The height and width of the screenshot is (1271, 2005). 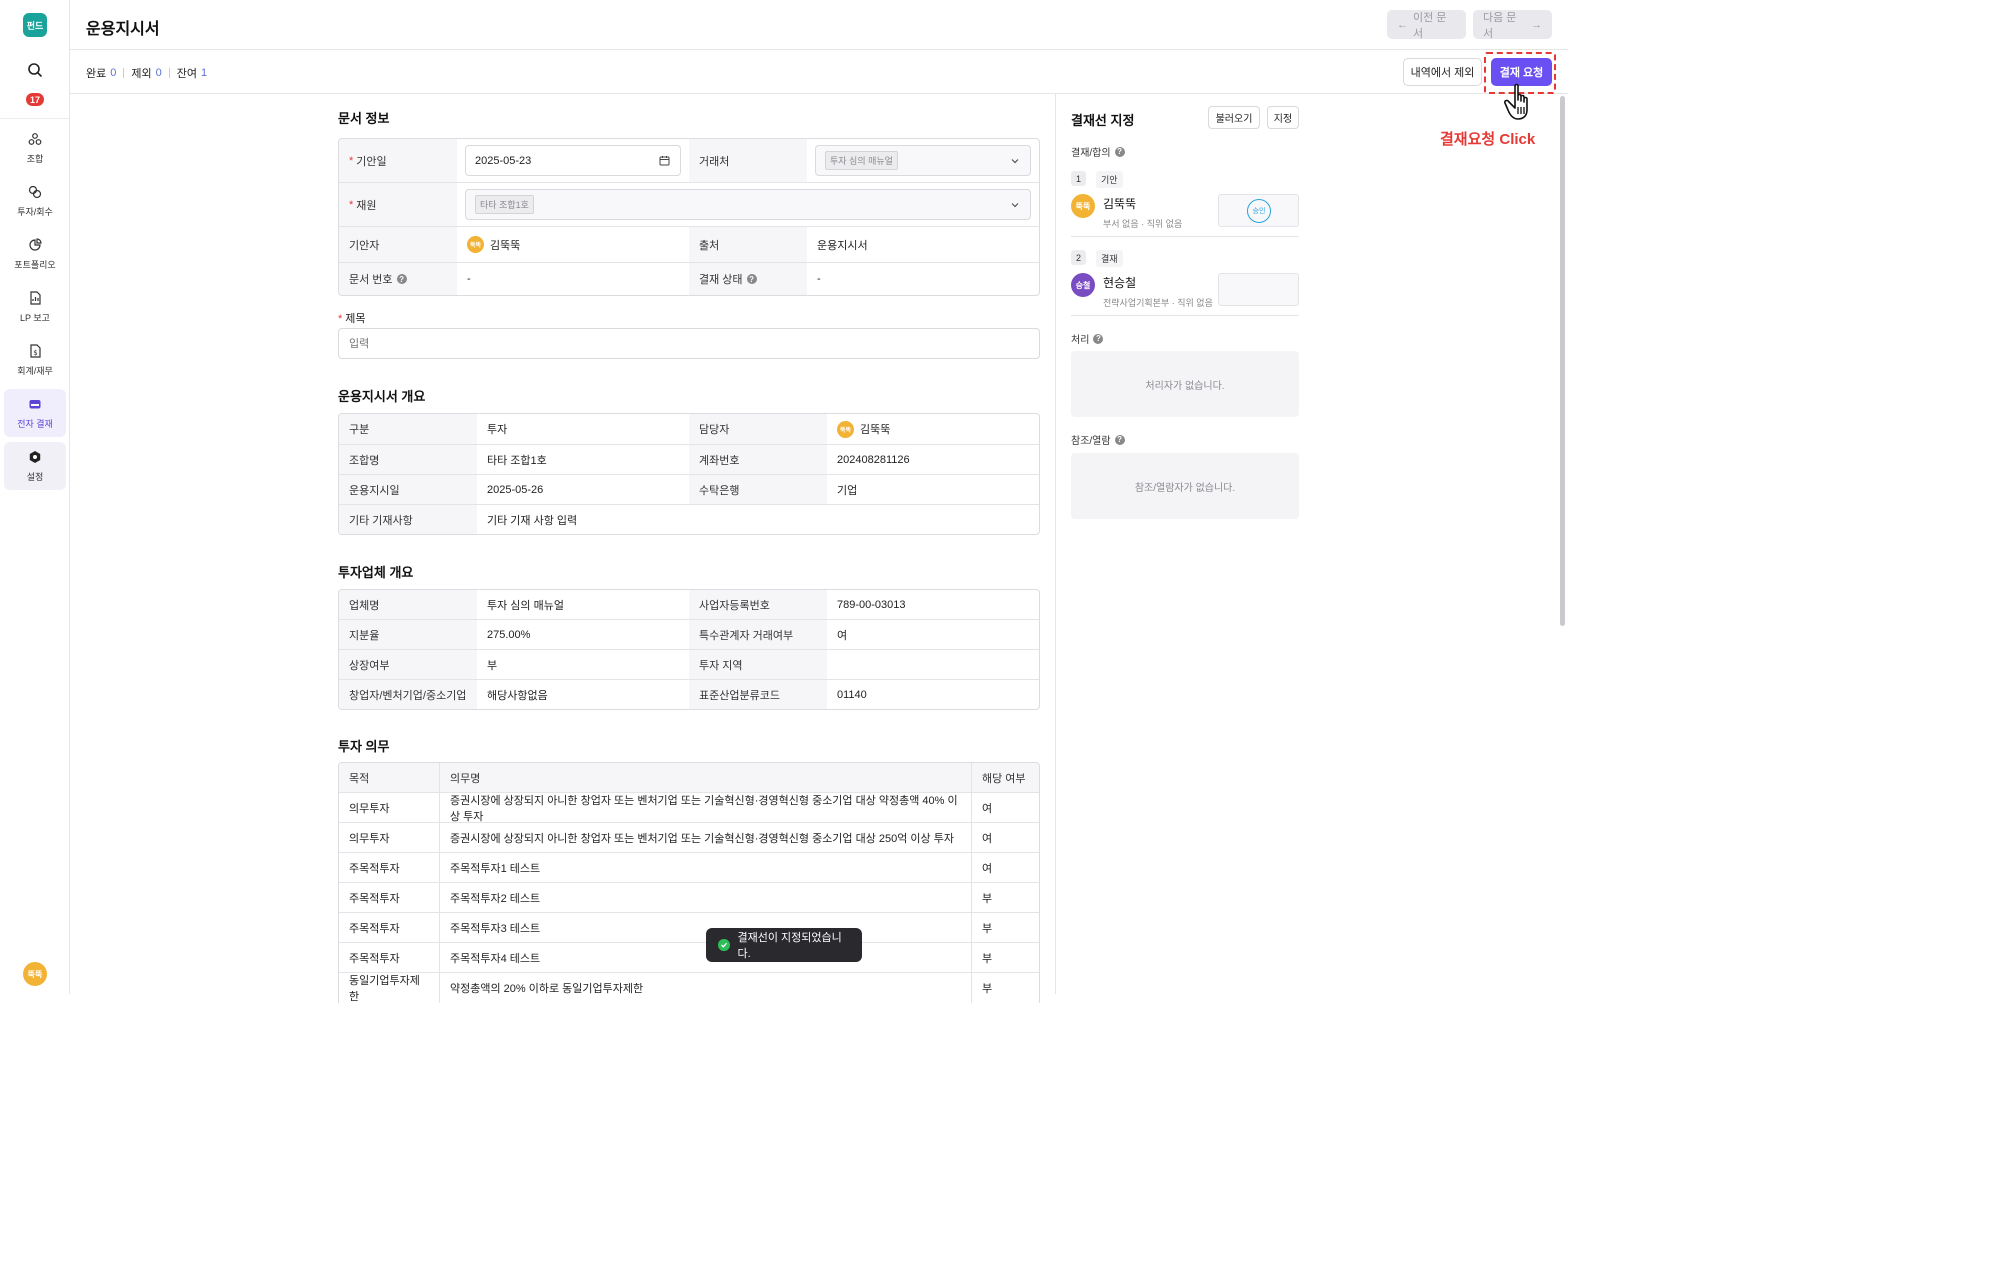 I want to click on done-label: 완료, so click(x=96, y=74).